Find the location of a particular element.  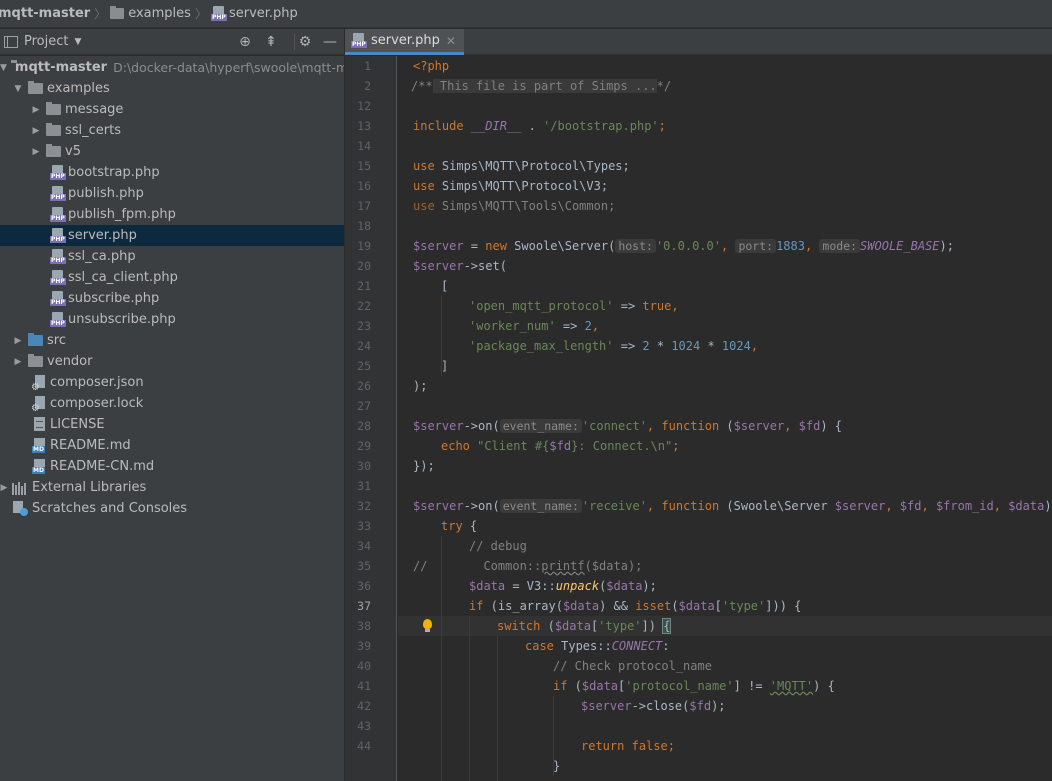

tree-item-src: ▶ src is located at coordinates (172, 340).